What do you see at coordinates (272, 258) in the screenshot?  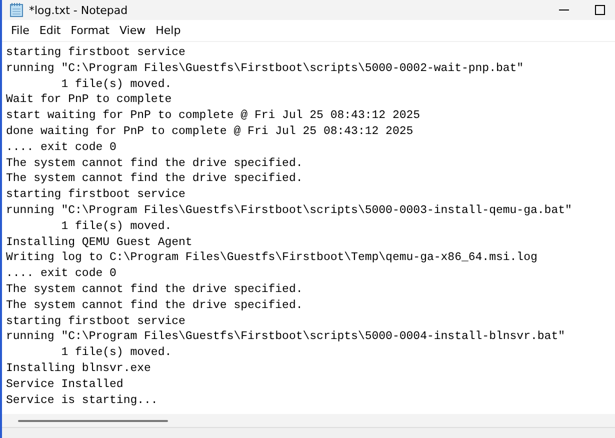 I see `text-line: Writing log to C:\Program Files\Guestfs\Firstboot\Temp\qemu-ga-x86_64.msi.log` at bounding box center [272, 258].